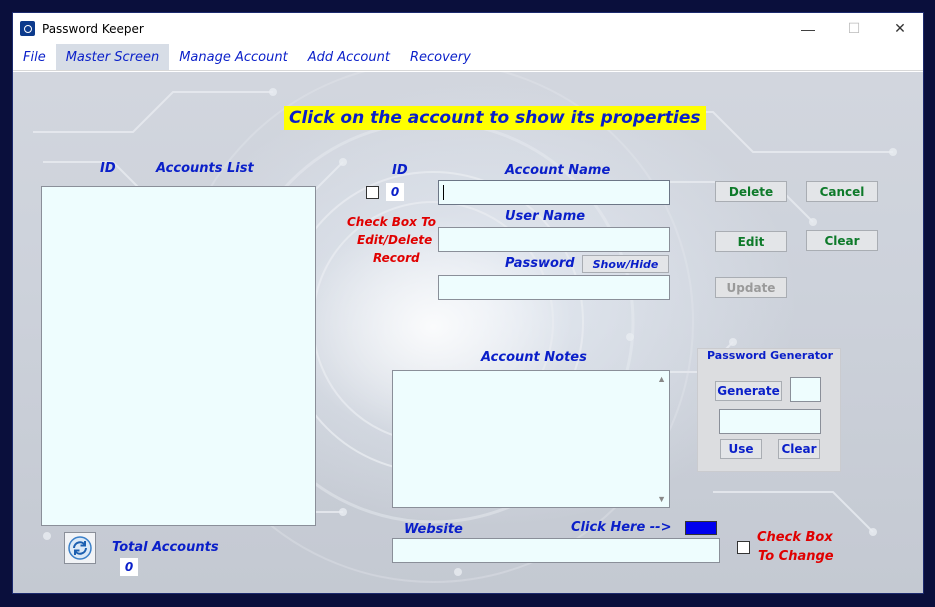  What do you see at coordinates (205, 168) in the screenshot?
I see `accounts-list-header: Accounts List` at bounding box center [205, 168].